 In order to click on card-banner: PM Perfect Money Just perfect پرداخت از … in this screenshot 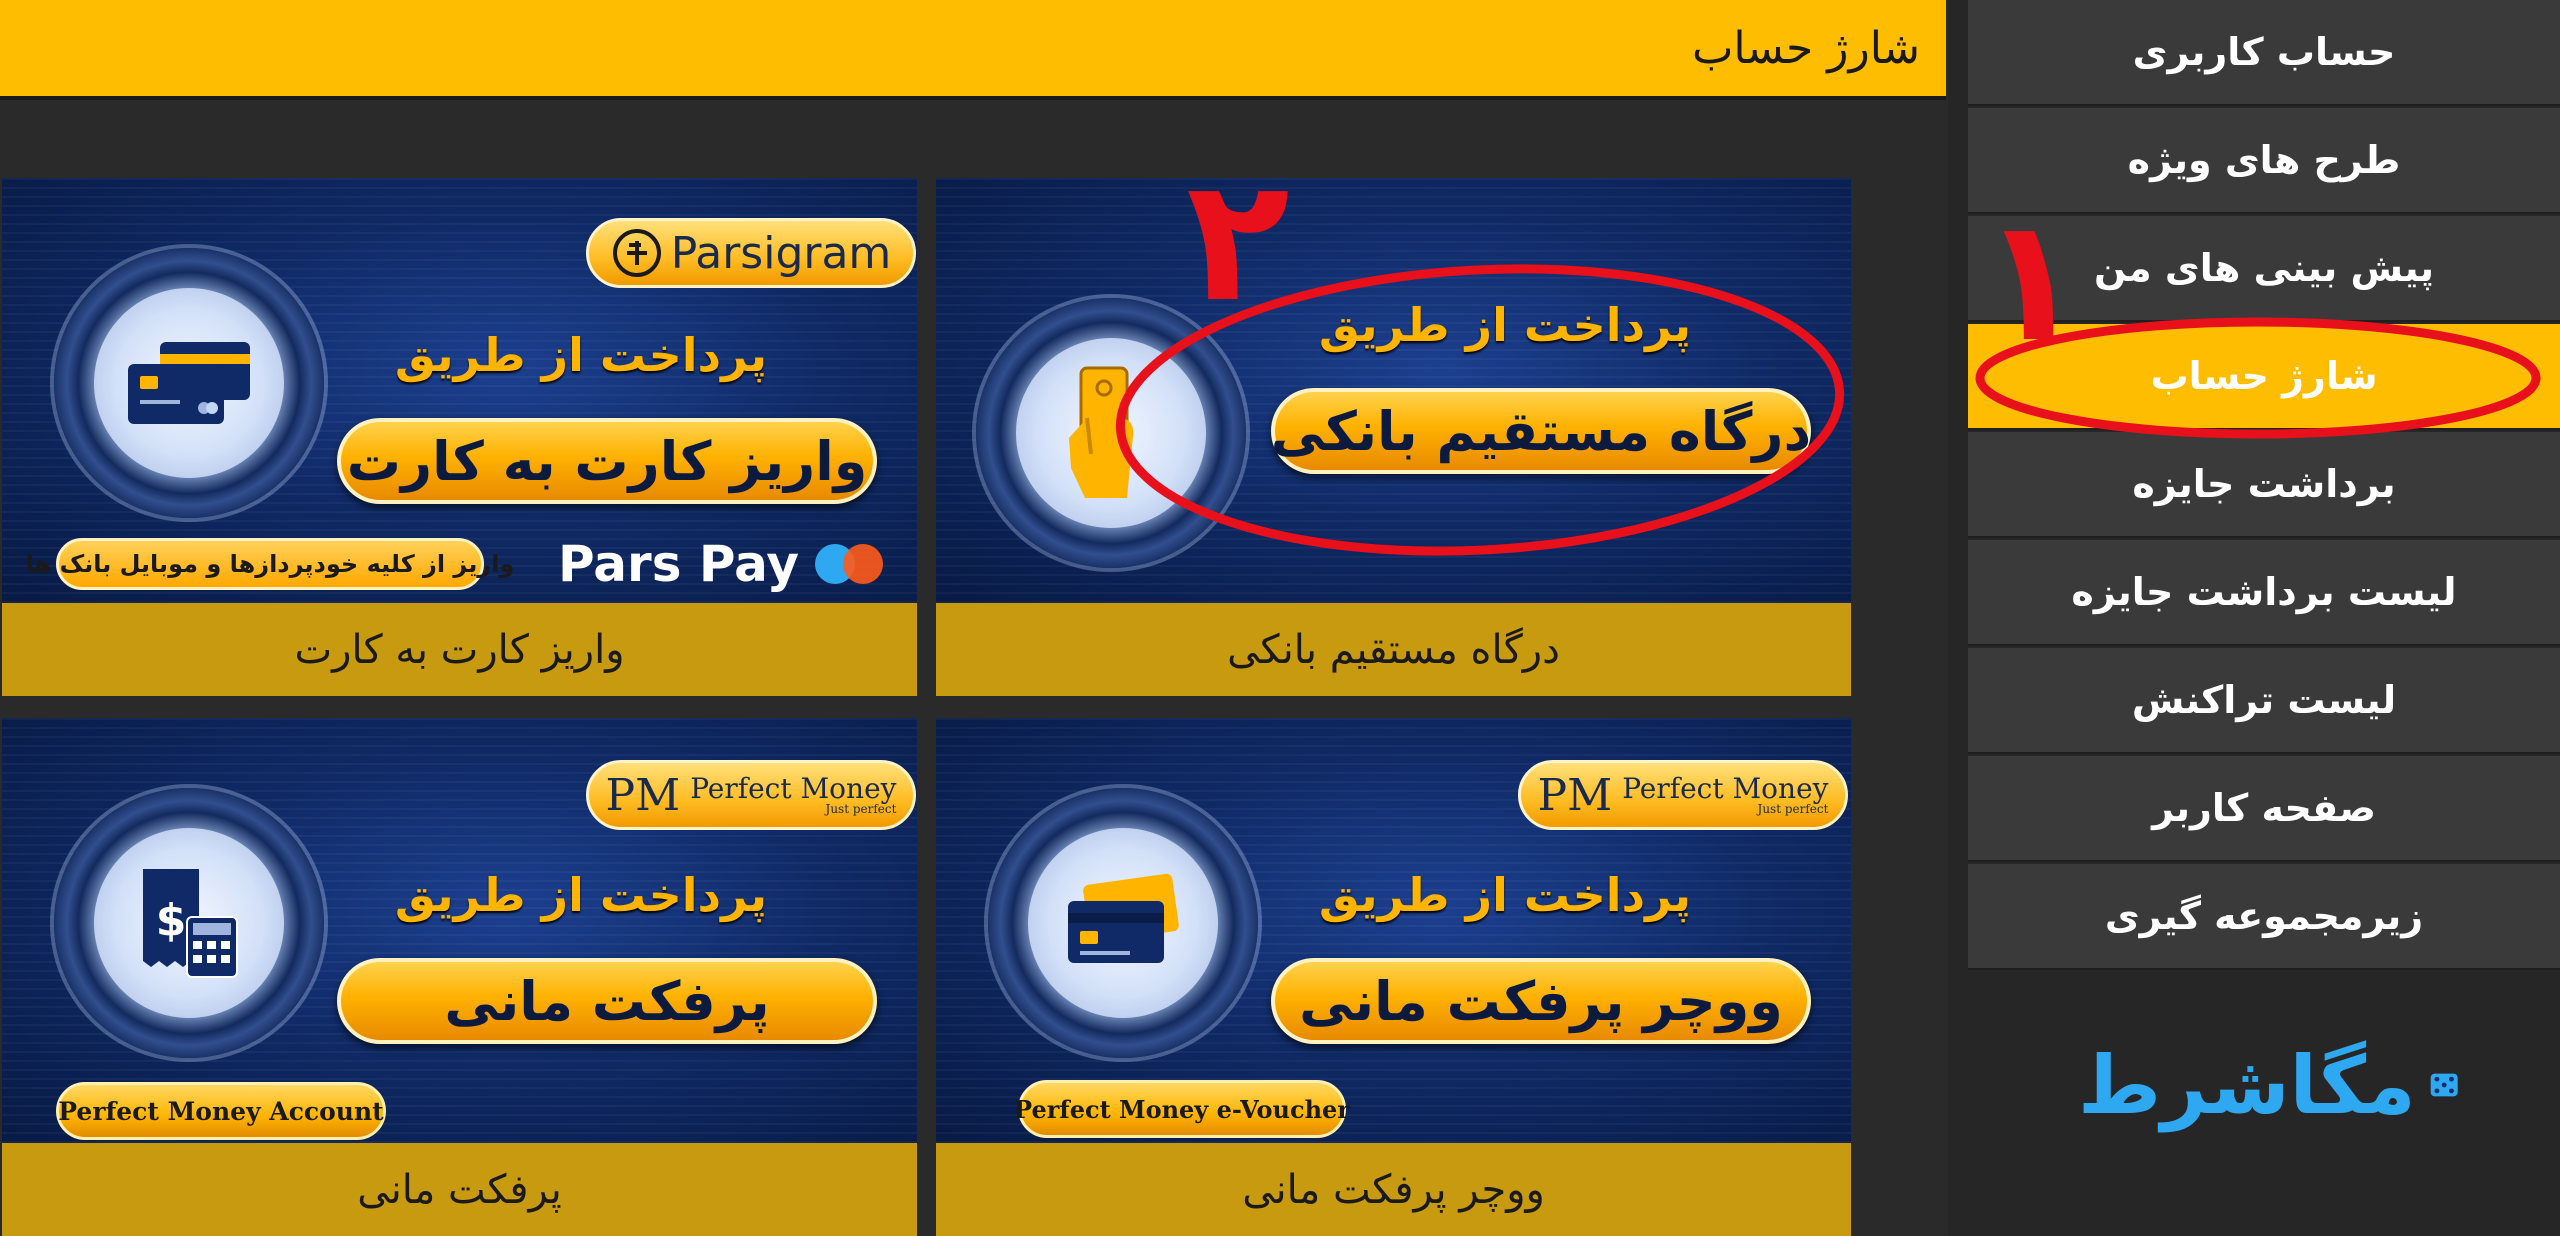, I will do `click(1393, 930)`.